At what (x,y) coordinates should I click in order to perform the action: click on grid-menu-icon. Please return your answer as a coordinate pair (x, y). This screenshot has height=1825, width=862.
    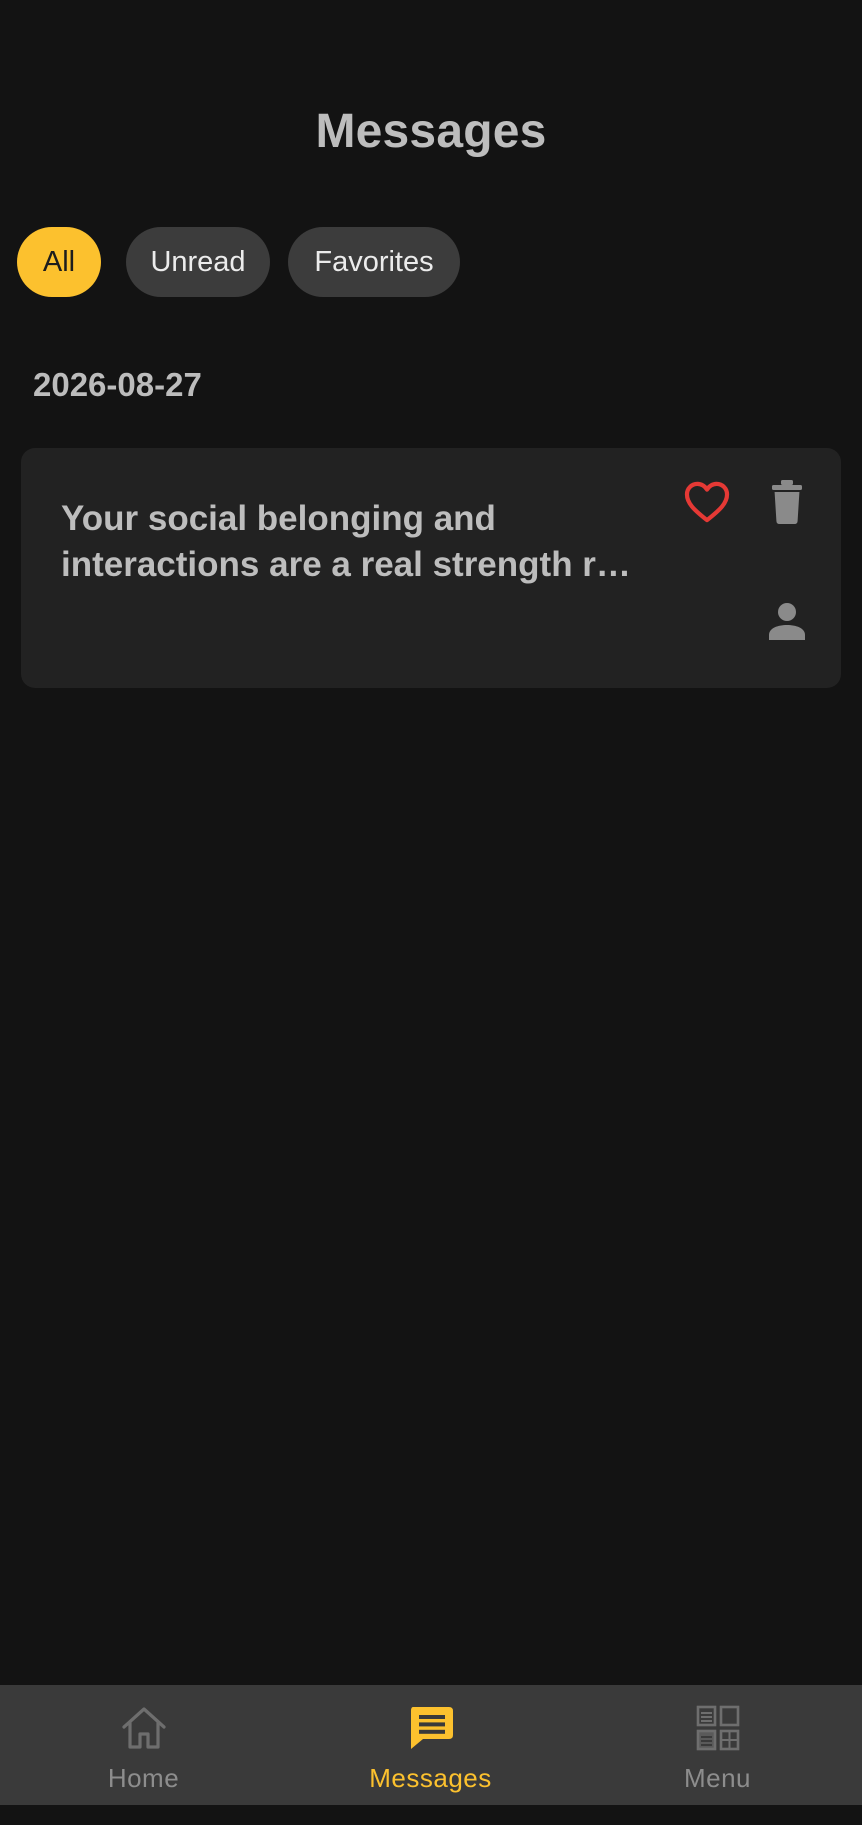
    Looking at the image, I should click on (717, 1728).